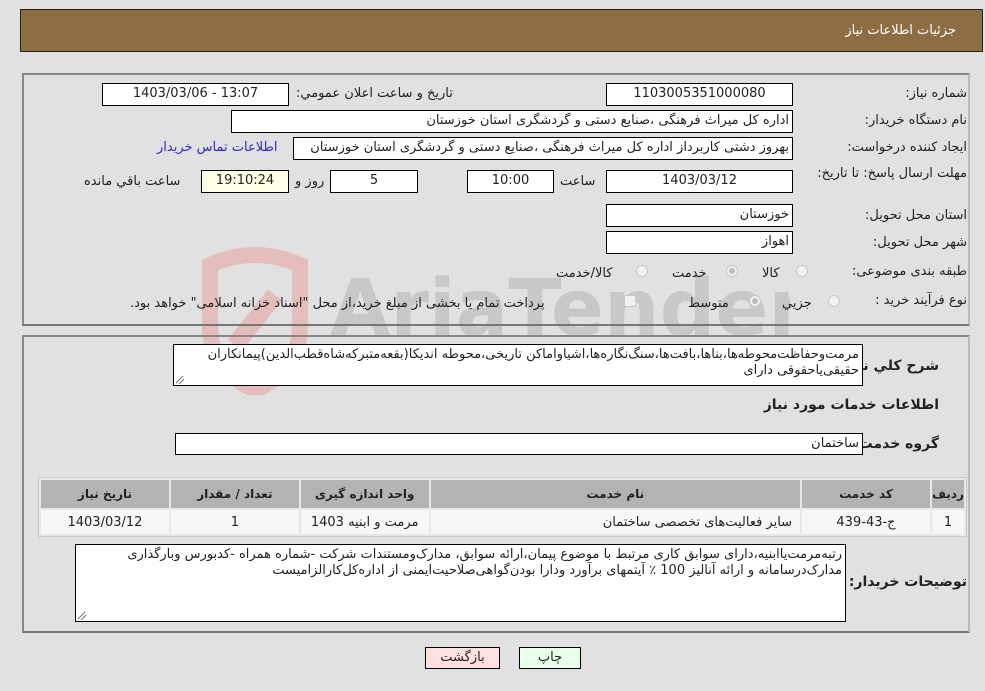 Image resolution: width=985 pixels, height=691 pixels. I want to click on buyer-org-label: نام دستگاه خریدار:, so click(915, 120).